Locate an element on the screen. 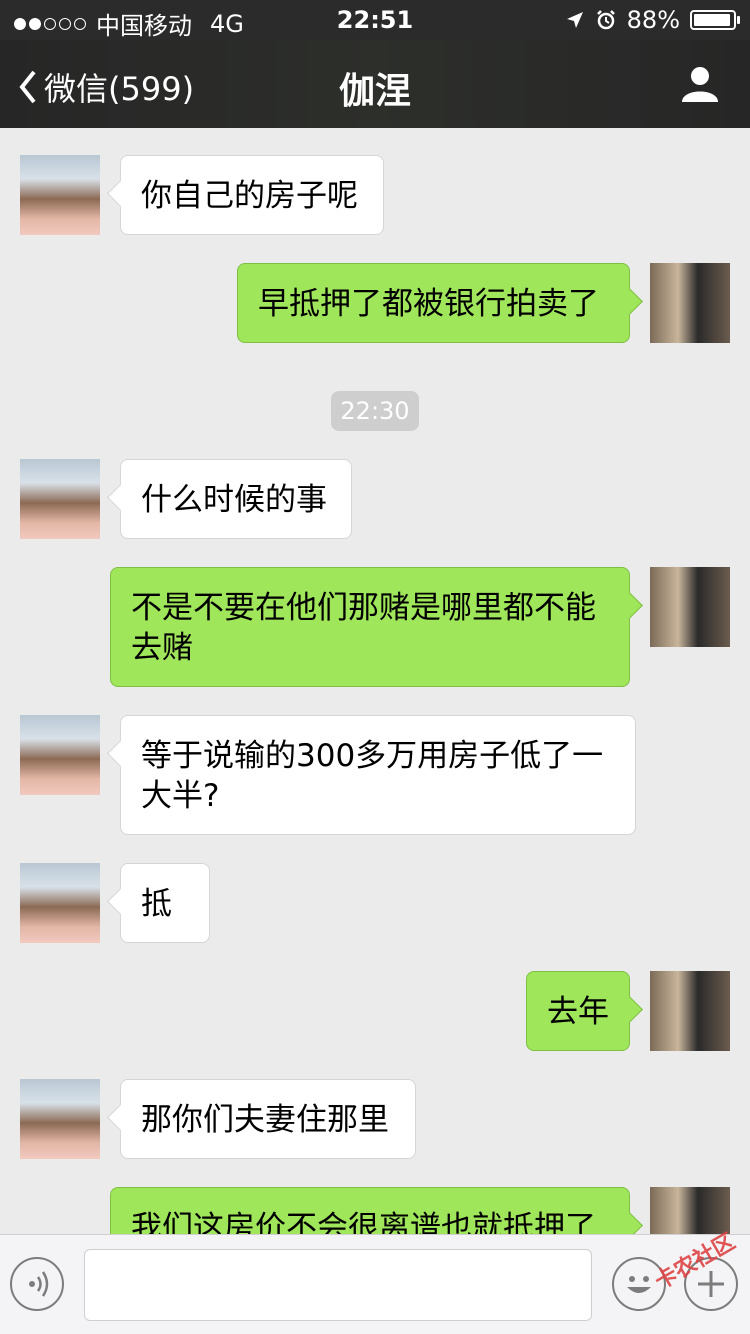 This screenshot has width=750, height=1334. message-bubble-incoming: 等于说输的300多万用房子低了一大半? is located at coordinates (378, 775).